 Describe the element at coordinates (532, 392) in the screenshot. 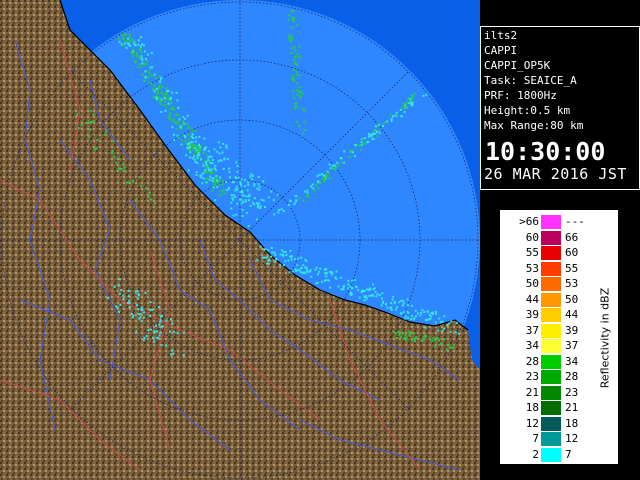

I see `legend-lower-bound: 21` at that location.